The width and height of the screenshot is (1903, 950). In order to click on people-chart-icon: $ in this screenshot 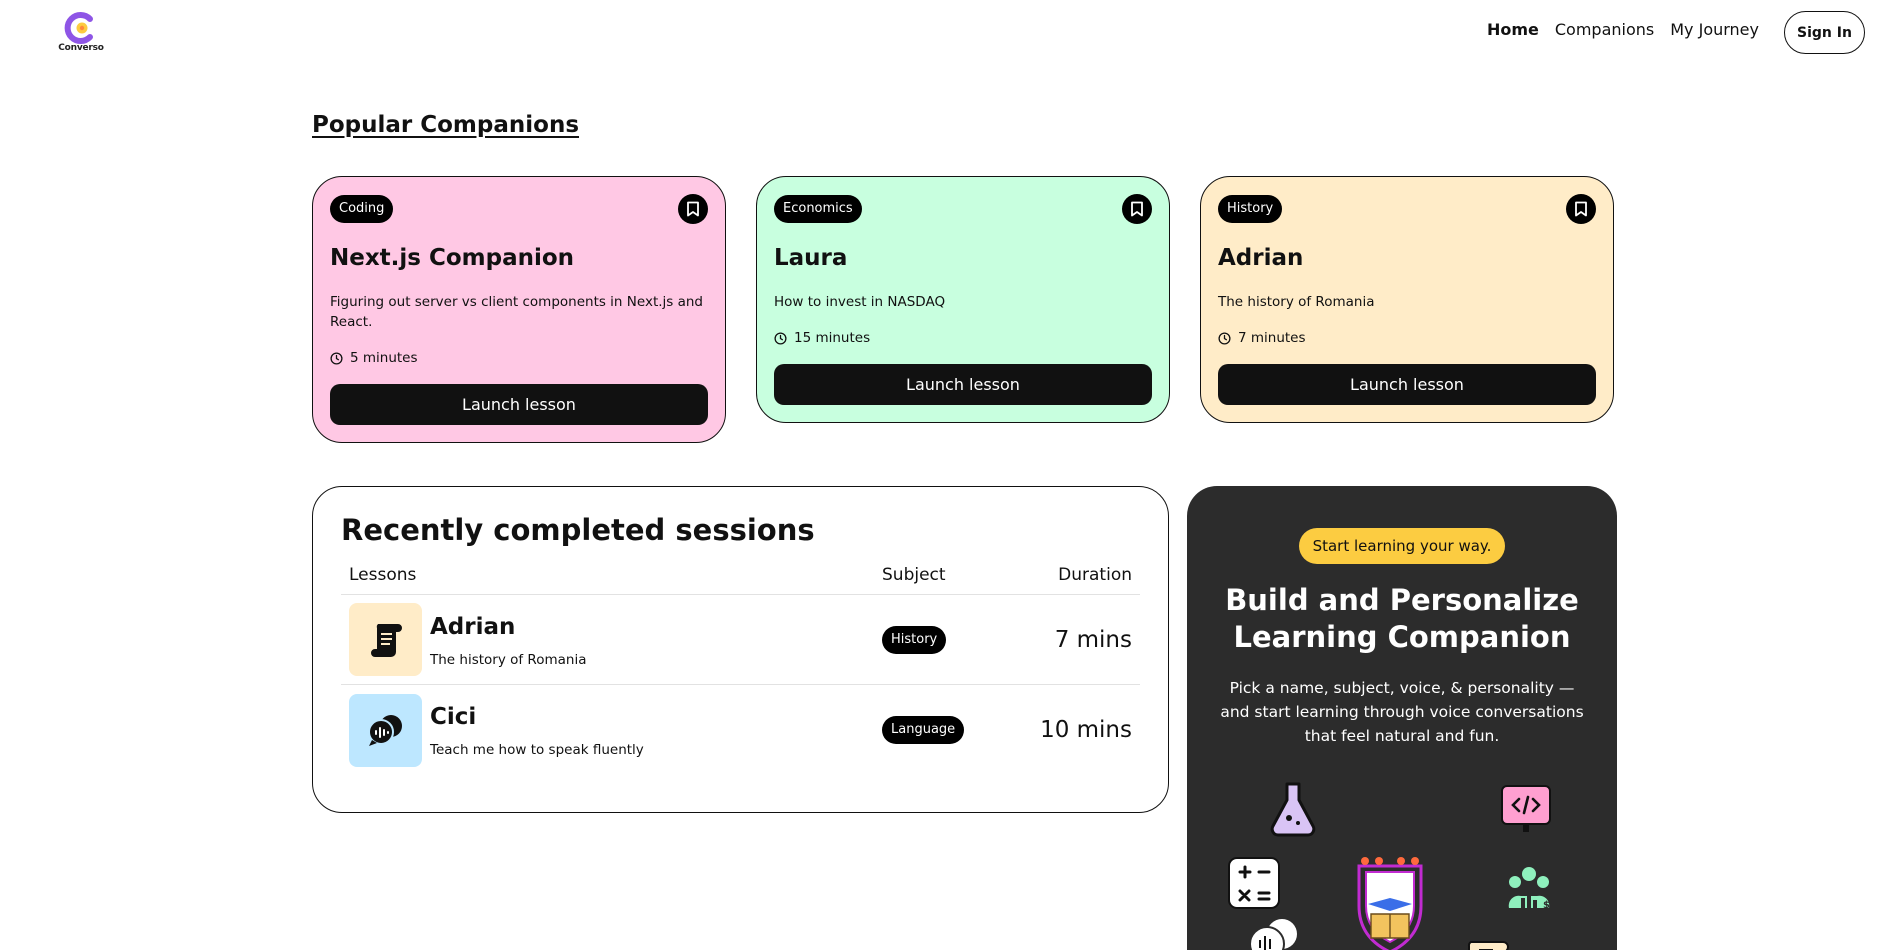, I will do `click(1529, 889)`.